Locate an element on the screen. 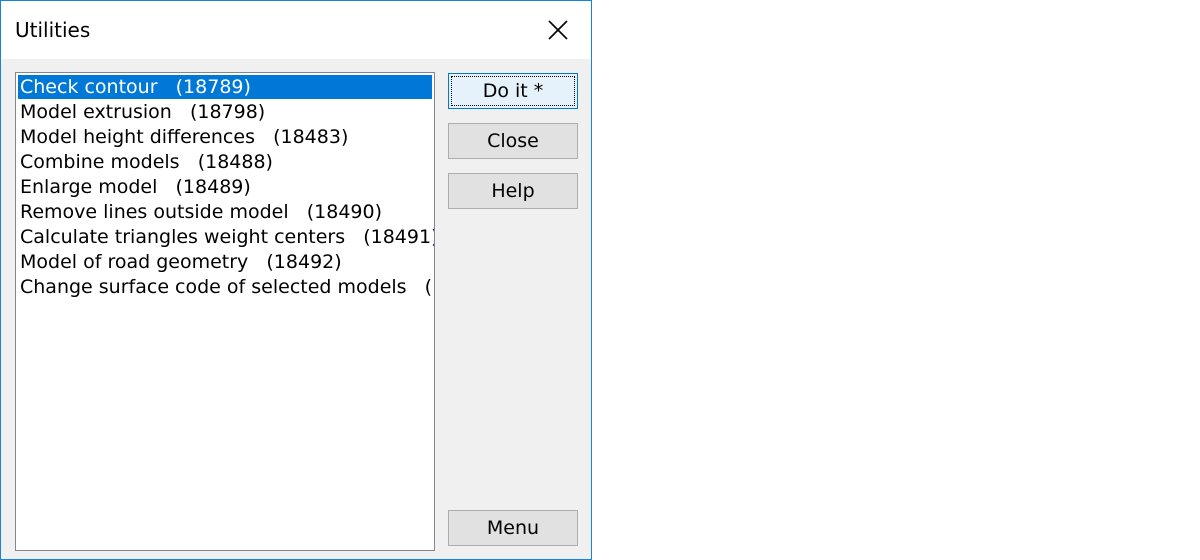 This screenshot has height=560, width=1200. close-window-button is located at coordinates (558, 30).